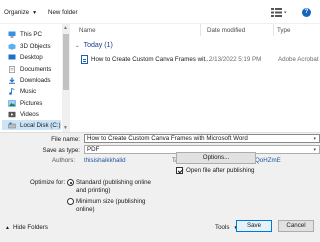 The width and height of the screenshot is (320, 242). What do you see at coordinates (279, 12) in the screenshot?
I see `view-options-icon` at bounding box center [279, 12].